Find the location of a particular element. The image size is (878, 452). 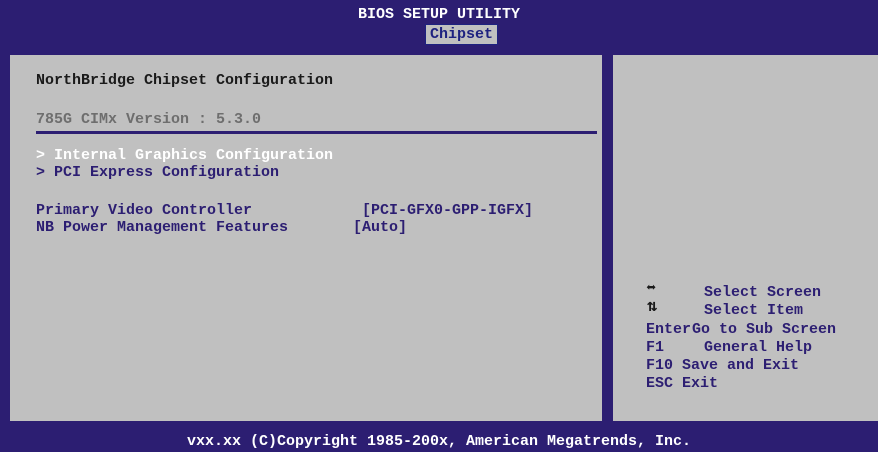

submenu-internal-graphics: > Internal Graphics Configuration is located at coordinates (184, 155).